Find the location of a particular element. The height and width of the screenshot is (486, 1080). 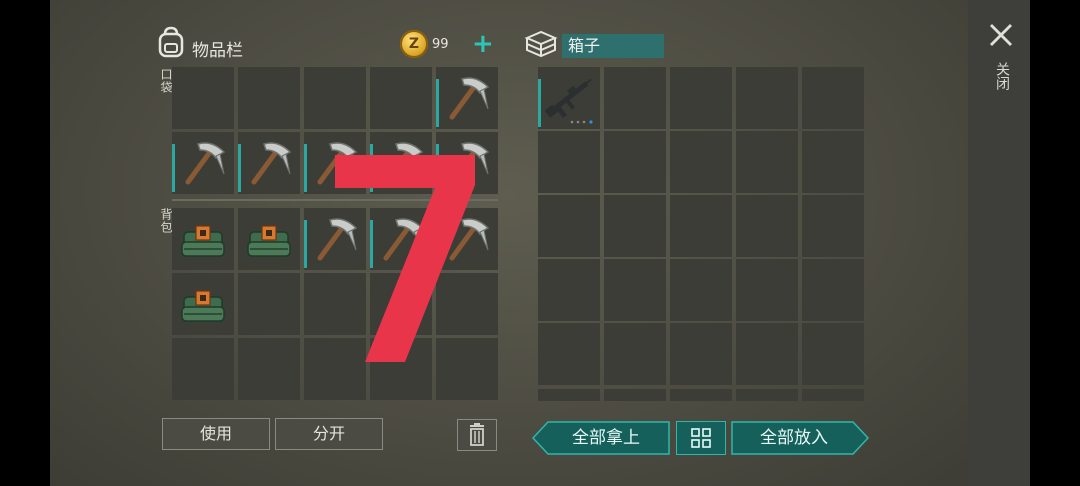

put-all-label: 全部放入 is located at coordinates (794, 438).